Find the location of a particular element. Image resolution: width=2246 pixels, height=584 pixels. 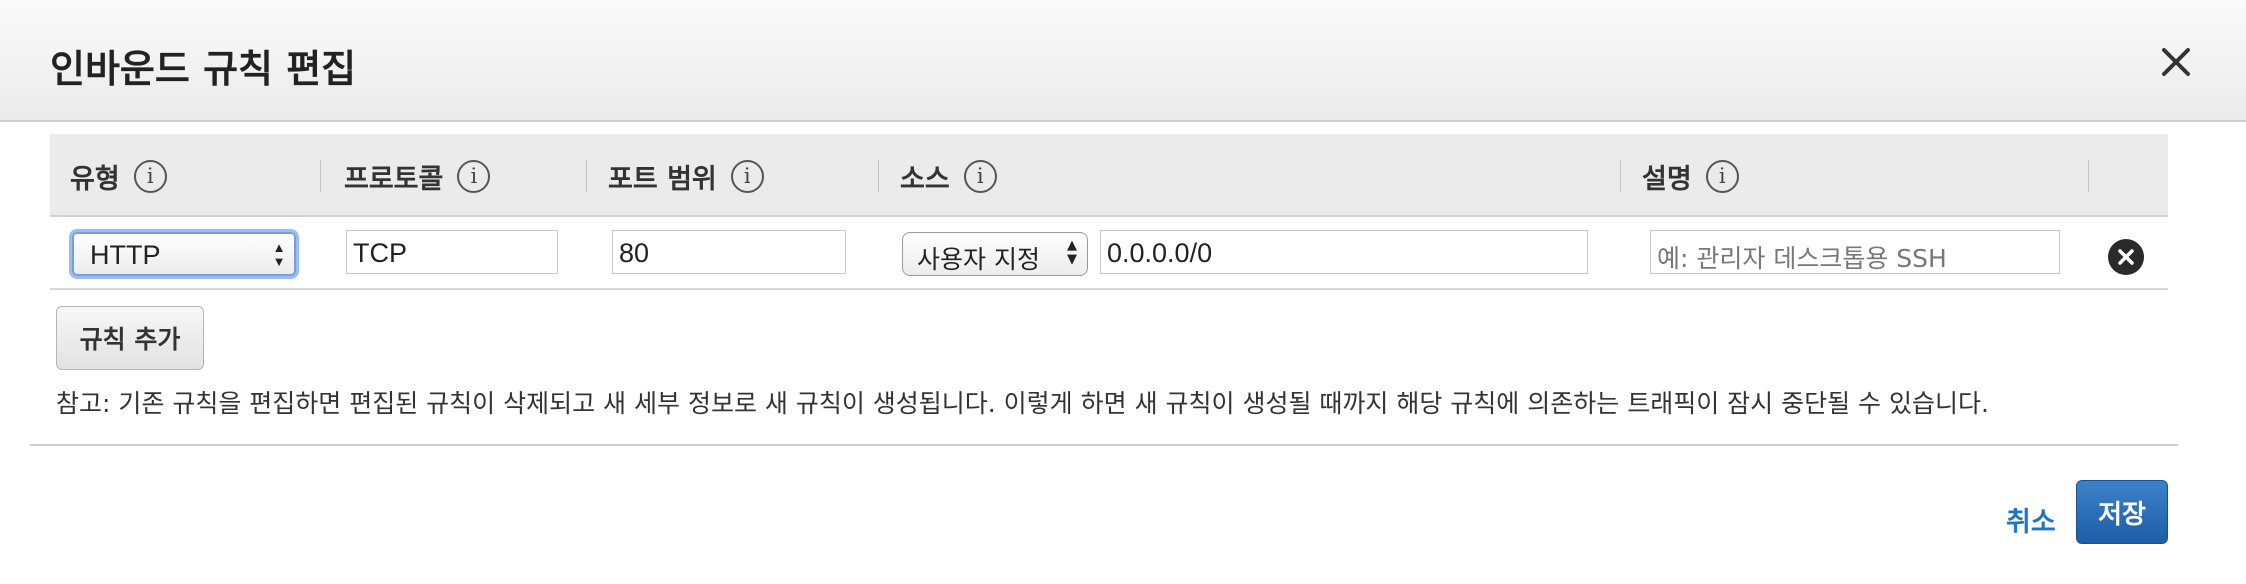

source-select-value: 사용자 지정 is located at coordinates (978, 259).